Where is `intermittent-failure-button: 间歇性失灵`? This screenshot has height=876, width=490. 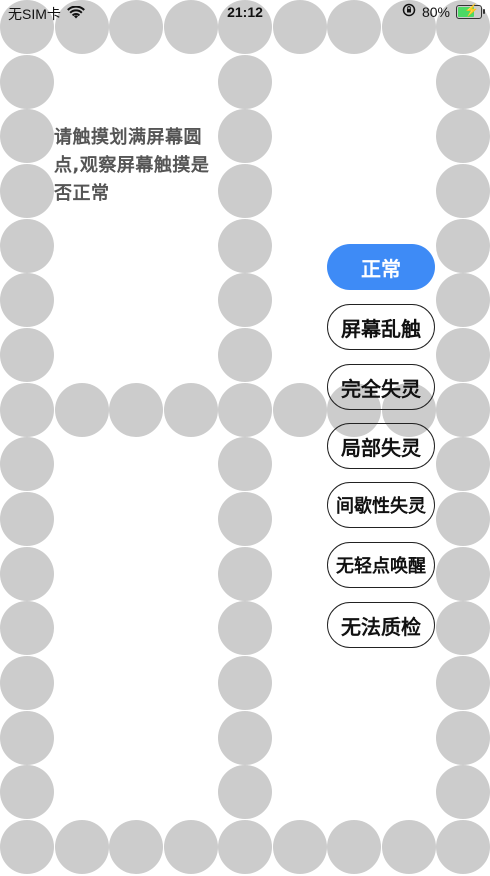
intermittent-failure-button: 间歇性失灵 is located at coordinates (381, 505).